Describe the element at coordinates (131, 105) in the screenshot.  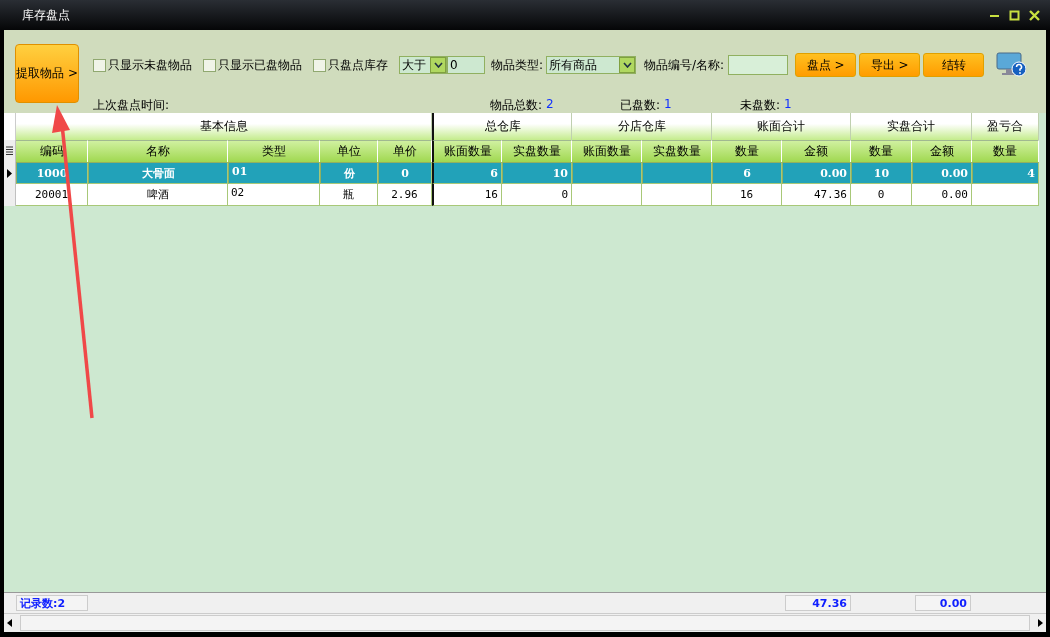
I see `last-count-time-label: 上次盘点时间:` at that location.